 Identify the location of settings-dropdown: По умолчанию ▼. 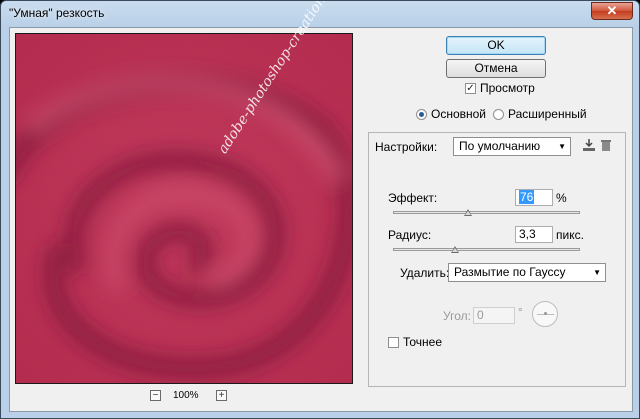
(512, 146).